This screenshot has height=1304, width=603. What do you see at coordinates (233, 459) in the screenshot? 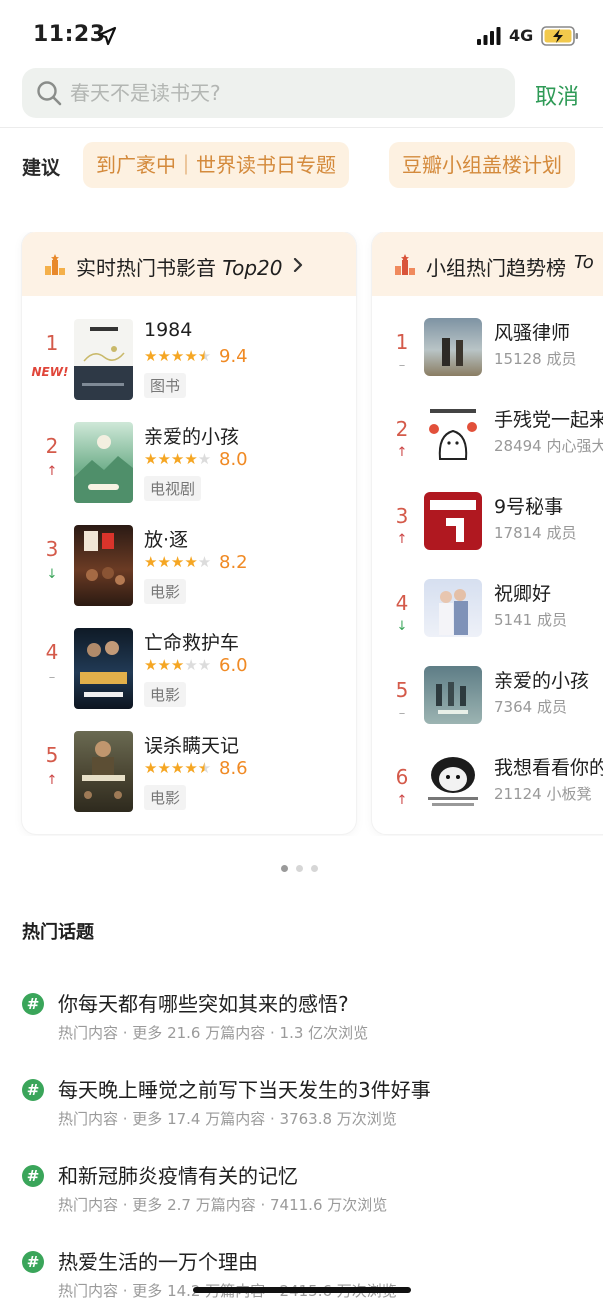
I see `rating-score: 8.0` at bounding box center [233, 459].